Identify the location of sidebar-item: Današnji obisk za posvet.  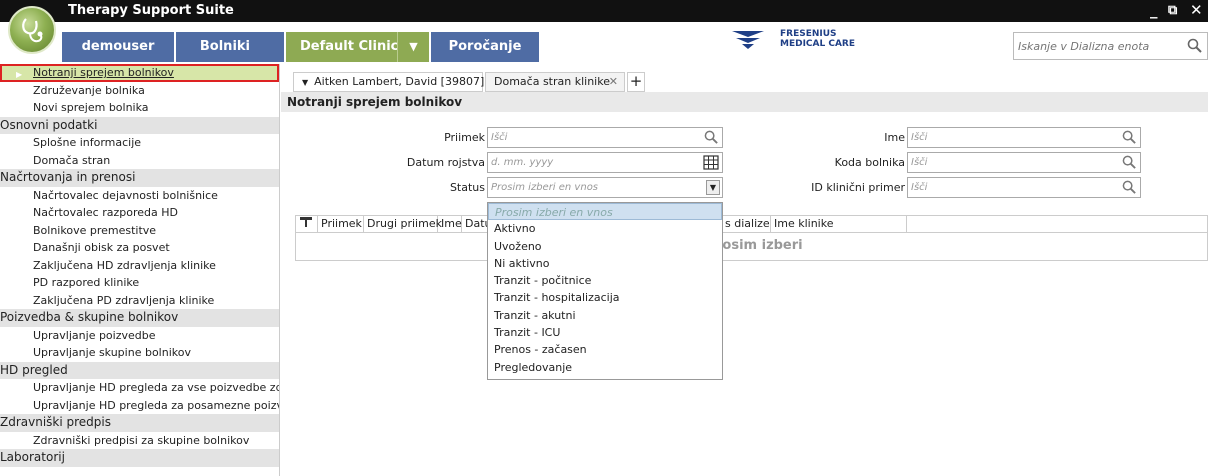
(139, 248).